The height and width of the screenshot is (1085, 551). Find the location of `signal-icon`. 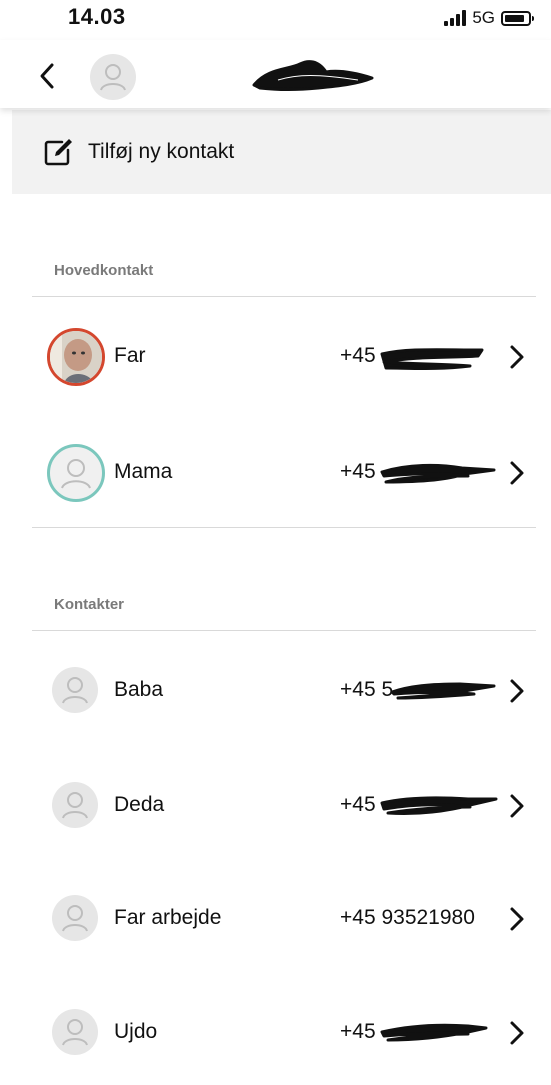

signal-icon is located at coordinates (455, 18).